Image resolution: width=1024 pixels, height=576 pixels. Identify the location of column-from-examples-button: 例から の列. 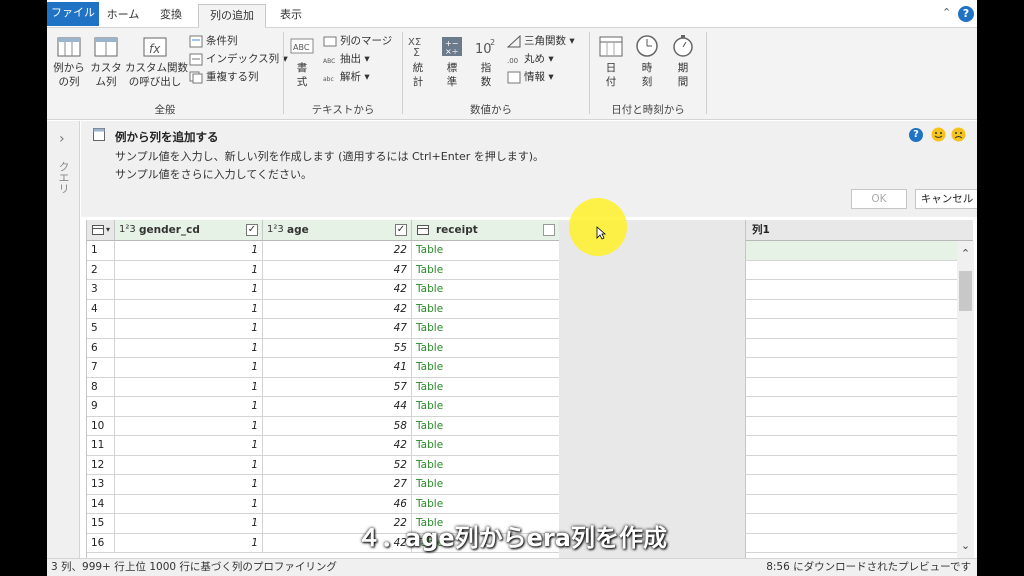
(69, 61).